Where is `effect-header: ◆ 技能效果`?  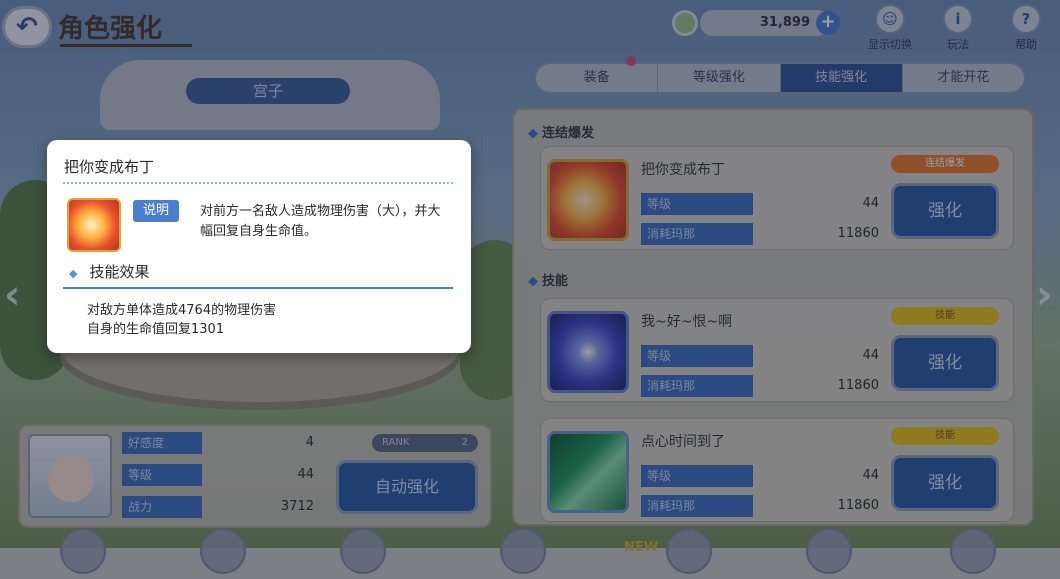 effect-header: ◆ 技能效果 is located at coordinates (109, 272).